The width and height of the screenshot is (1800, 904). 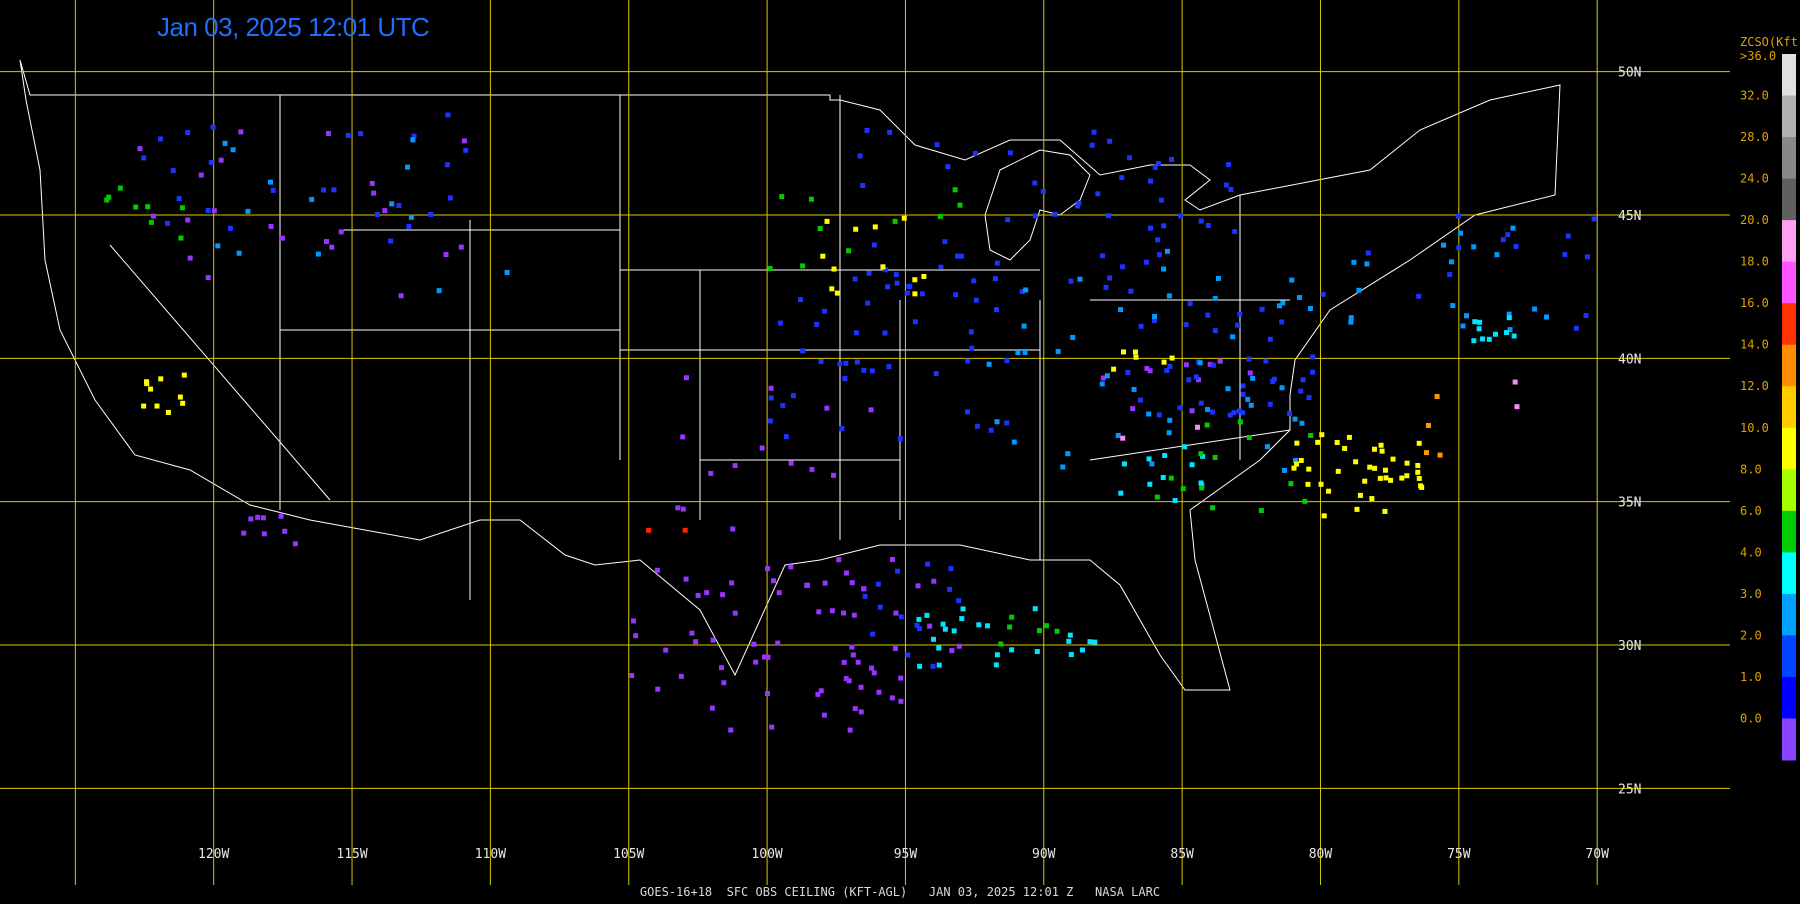 I want to click on legend-tick-label: 16.0, so click(x=1754, y=303).